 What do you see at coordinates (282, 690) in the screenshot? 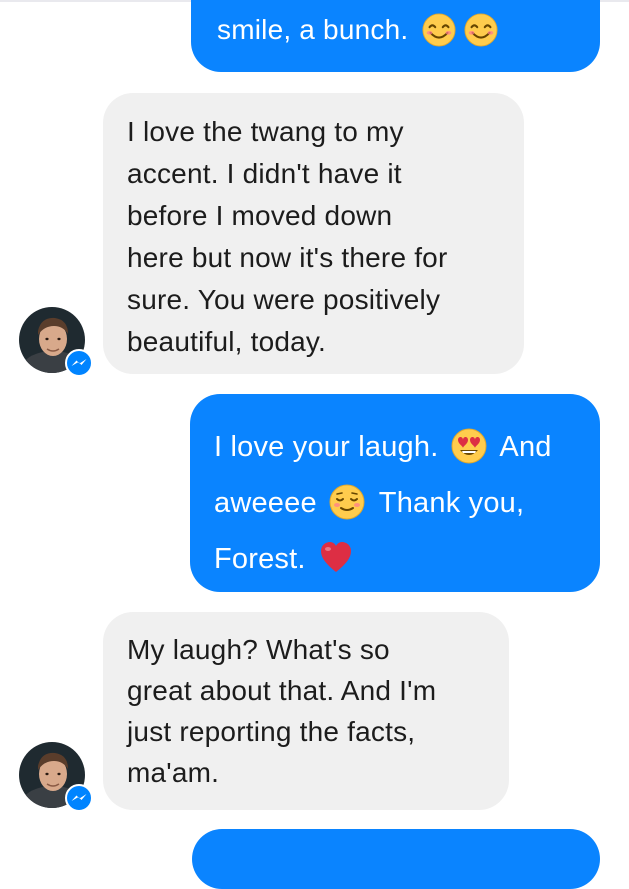
I see `message-line: great about that. And I'm` at bounding box center [282, 690].